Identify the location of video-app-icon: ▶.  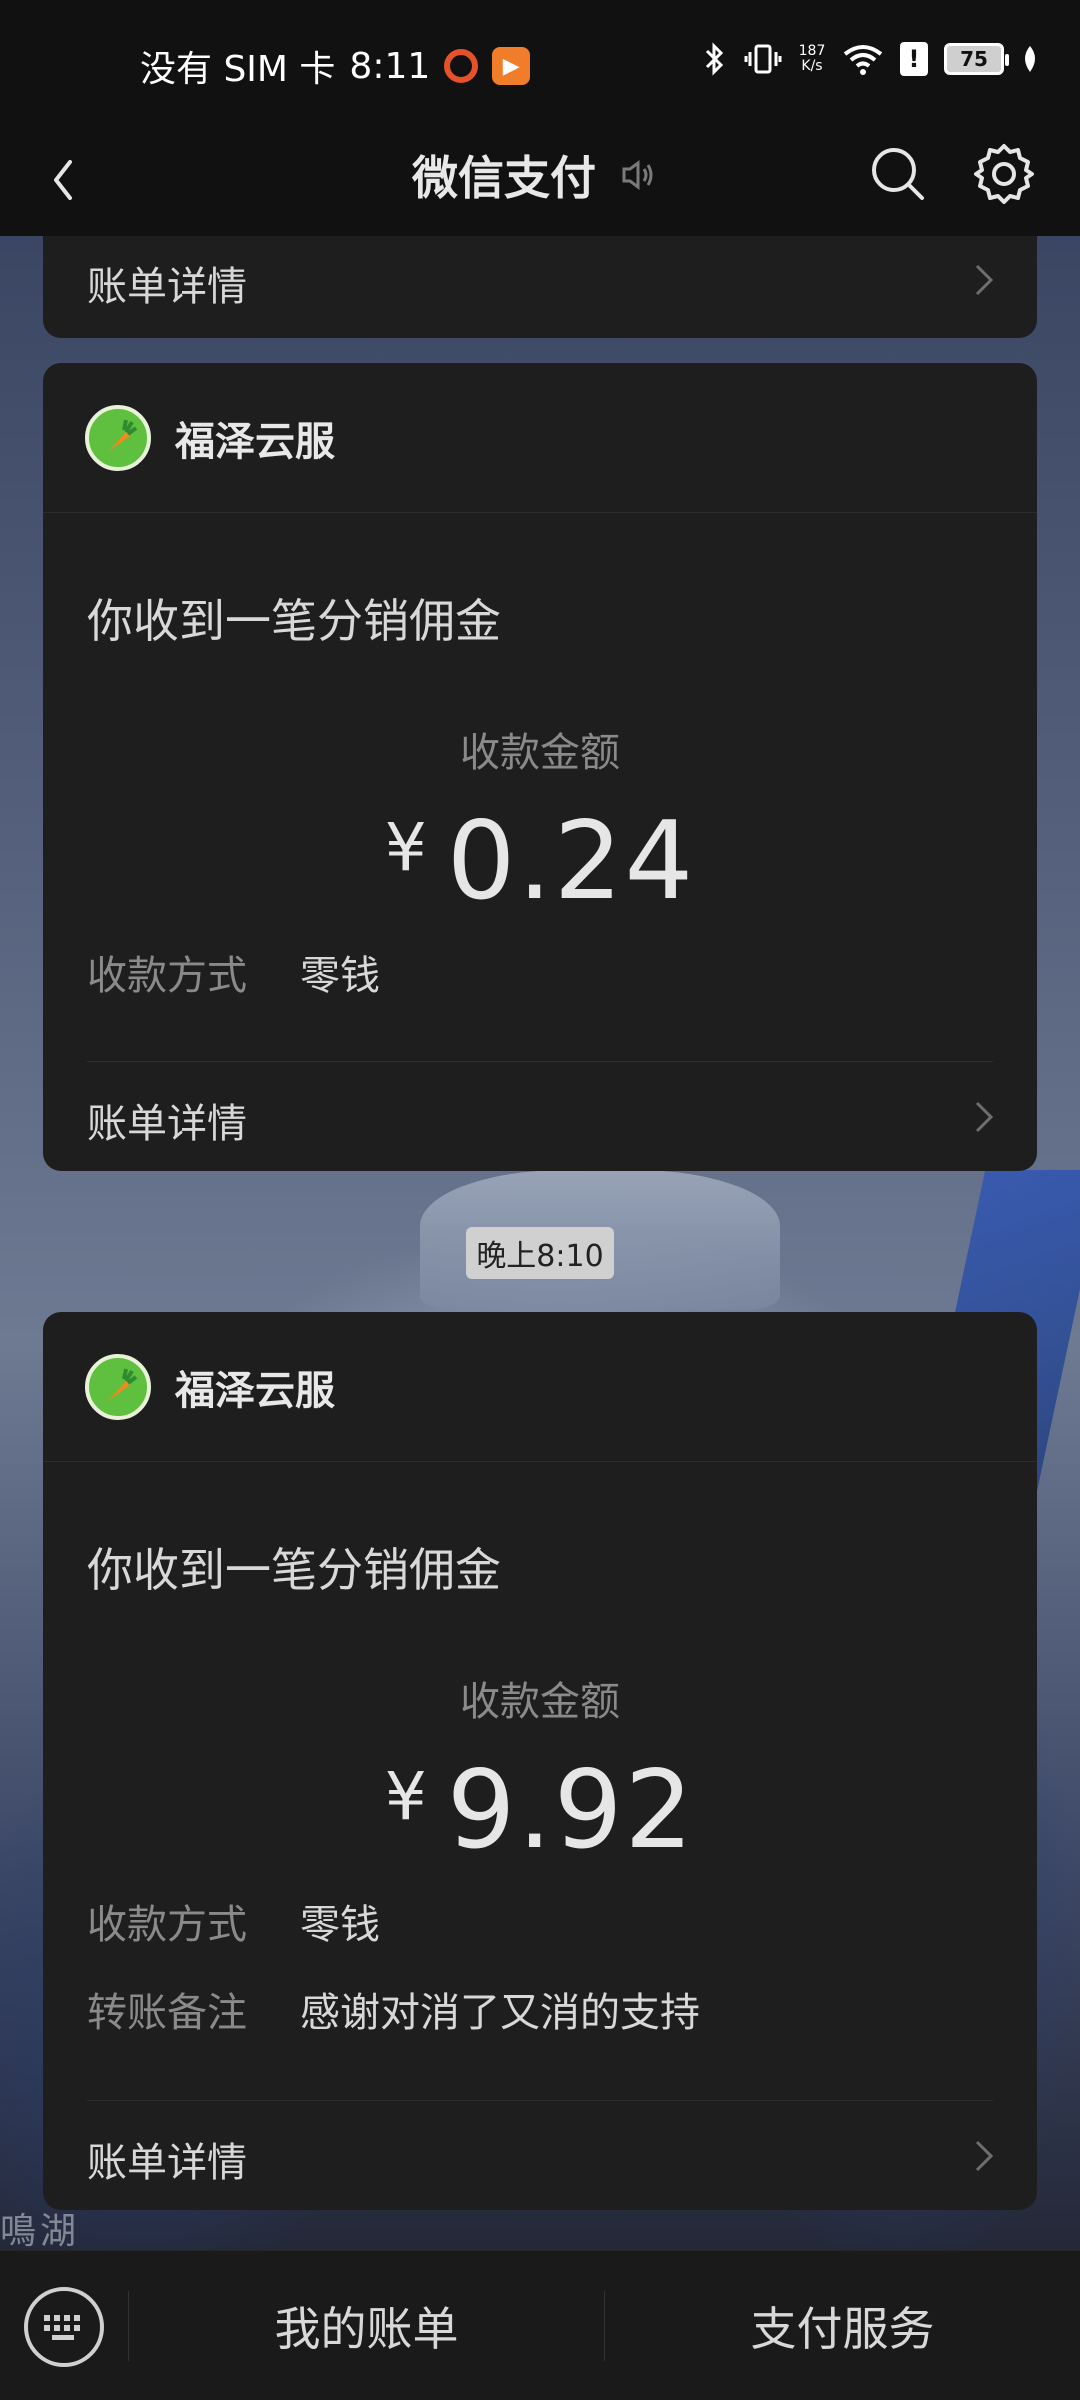
(511, 66).